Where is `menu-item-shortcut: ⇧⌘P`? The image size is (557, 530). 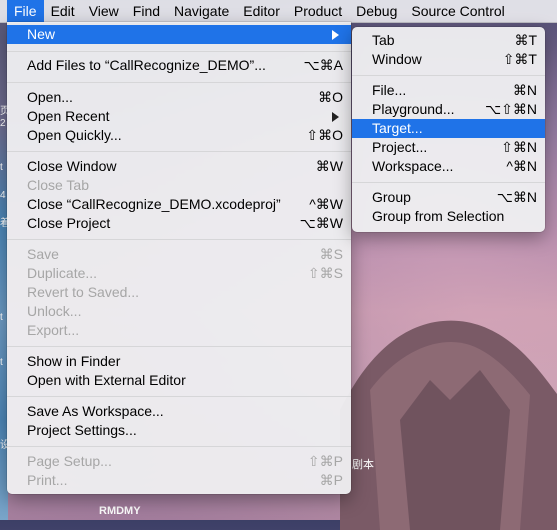
menu-item-shortcut: ⇧⌘P is located at coordinates (325, 461).